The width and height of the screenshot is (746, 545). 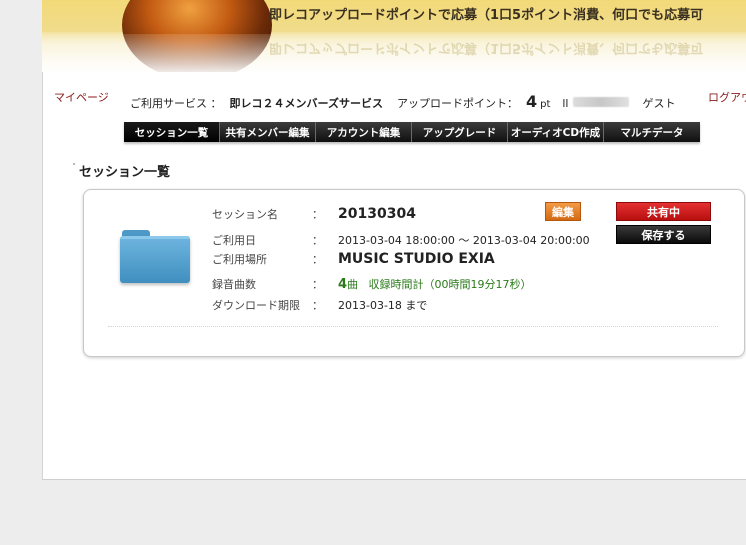 What do you see at coordinates (727, 97) in the screenshot?
I see `logout-link: ログアウ` at bounding box center [727, 97].